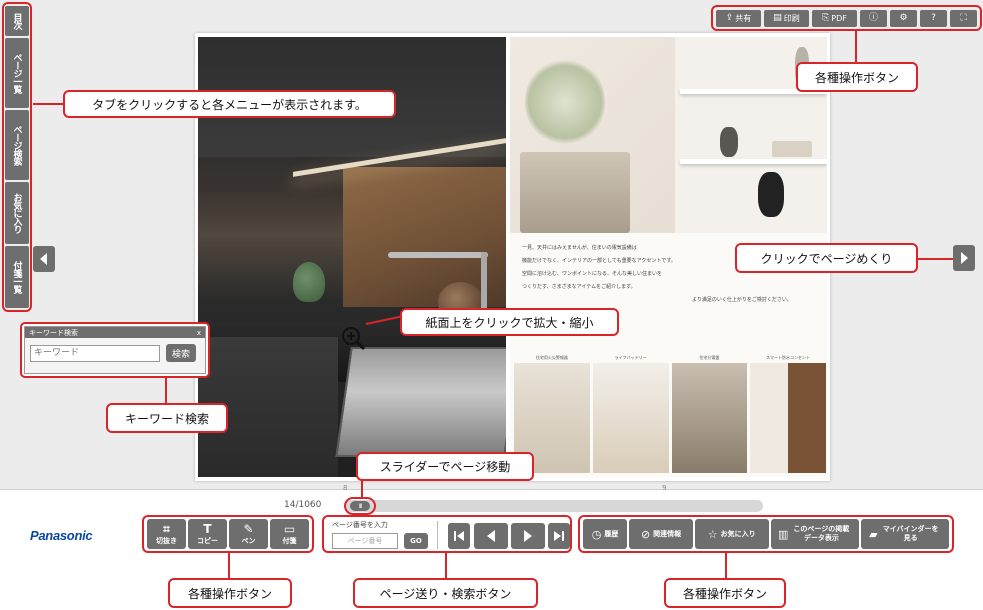 Image resolution: width=983 pixels, height=610 pixels. What do you see at coordinates (207, 540) in the screenshot?
I see `copy-label: コピー` at bounding box center [207, 540].